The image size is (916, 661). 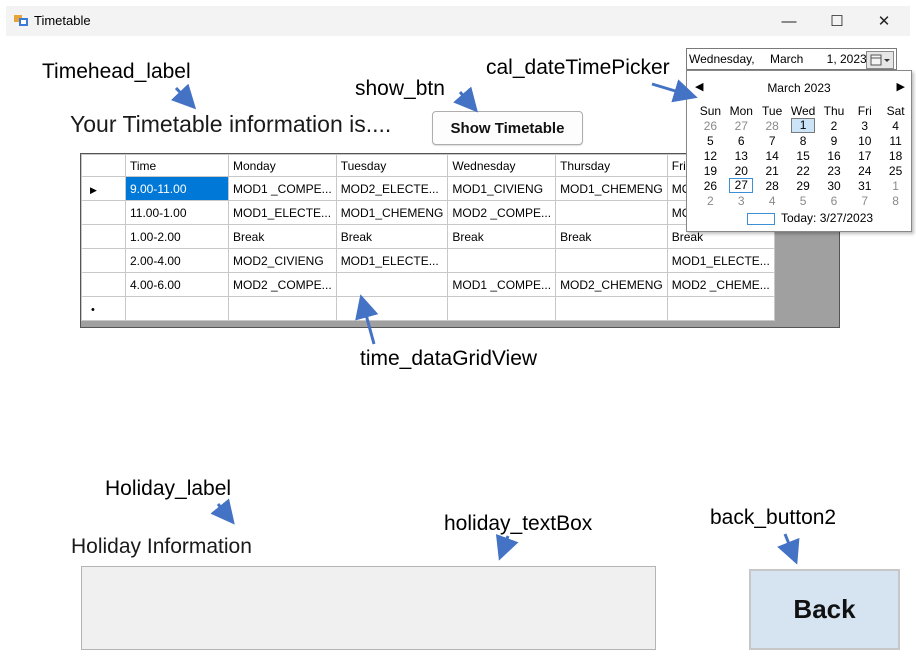 I want to click on holiday-textbox, so click(x=368, y=608).